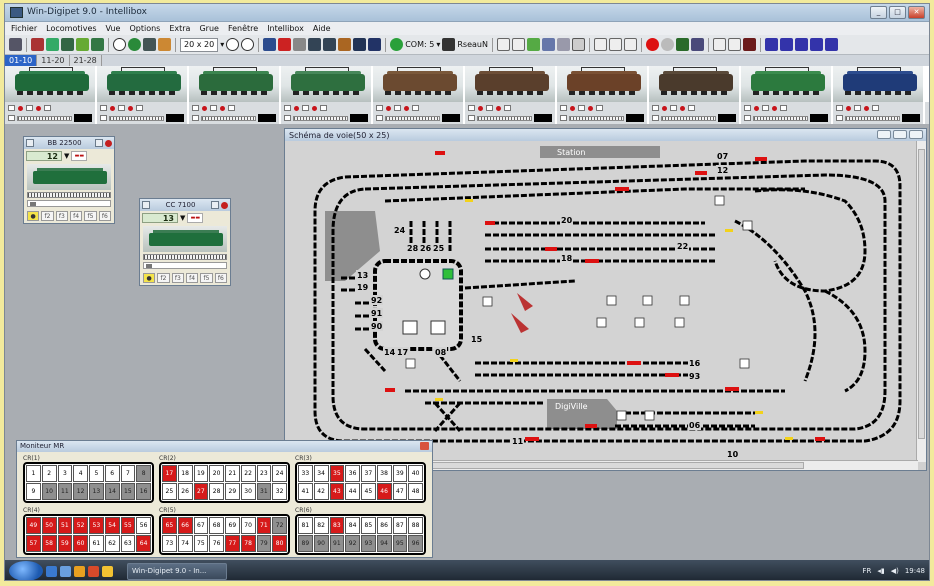 The height and width of the screenshot is (586, 934). What do you see at coordinates (321, 543) in the screenshot?
I see `feedback-contact: 90` at bounding box center [321, 543].